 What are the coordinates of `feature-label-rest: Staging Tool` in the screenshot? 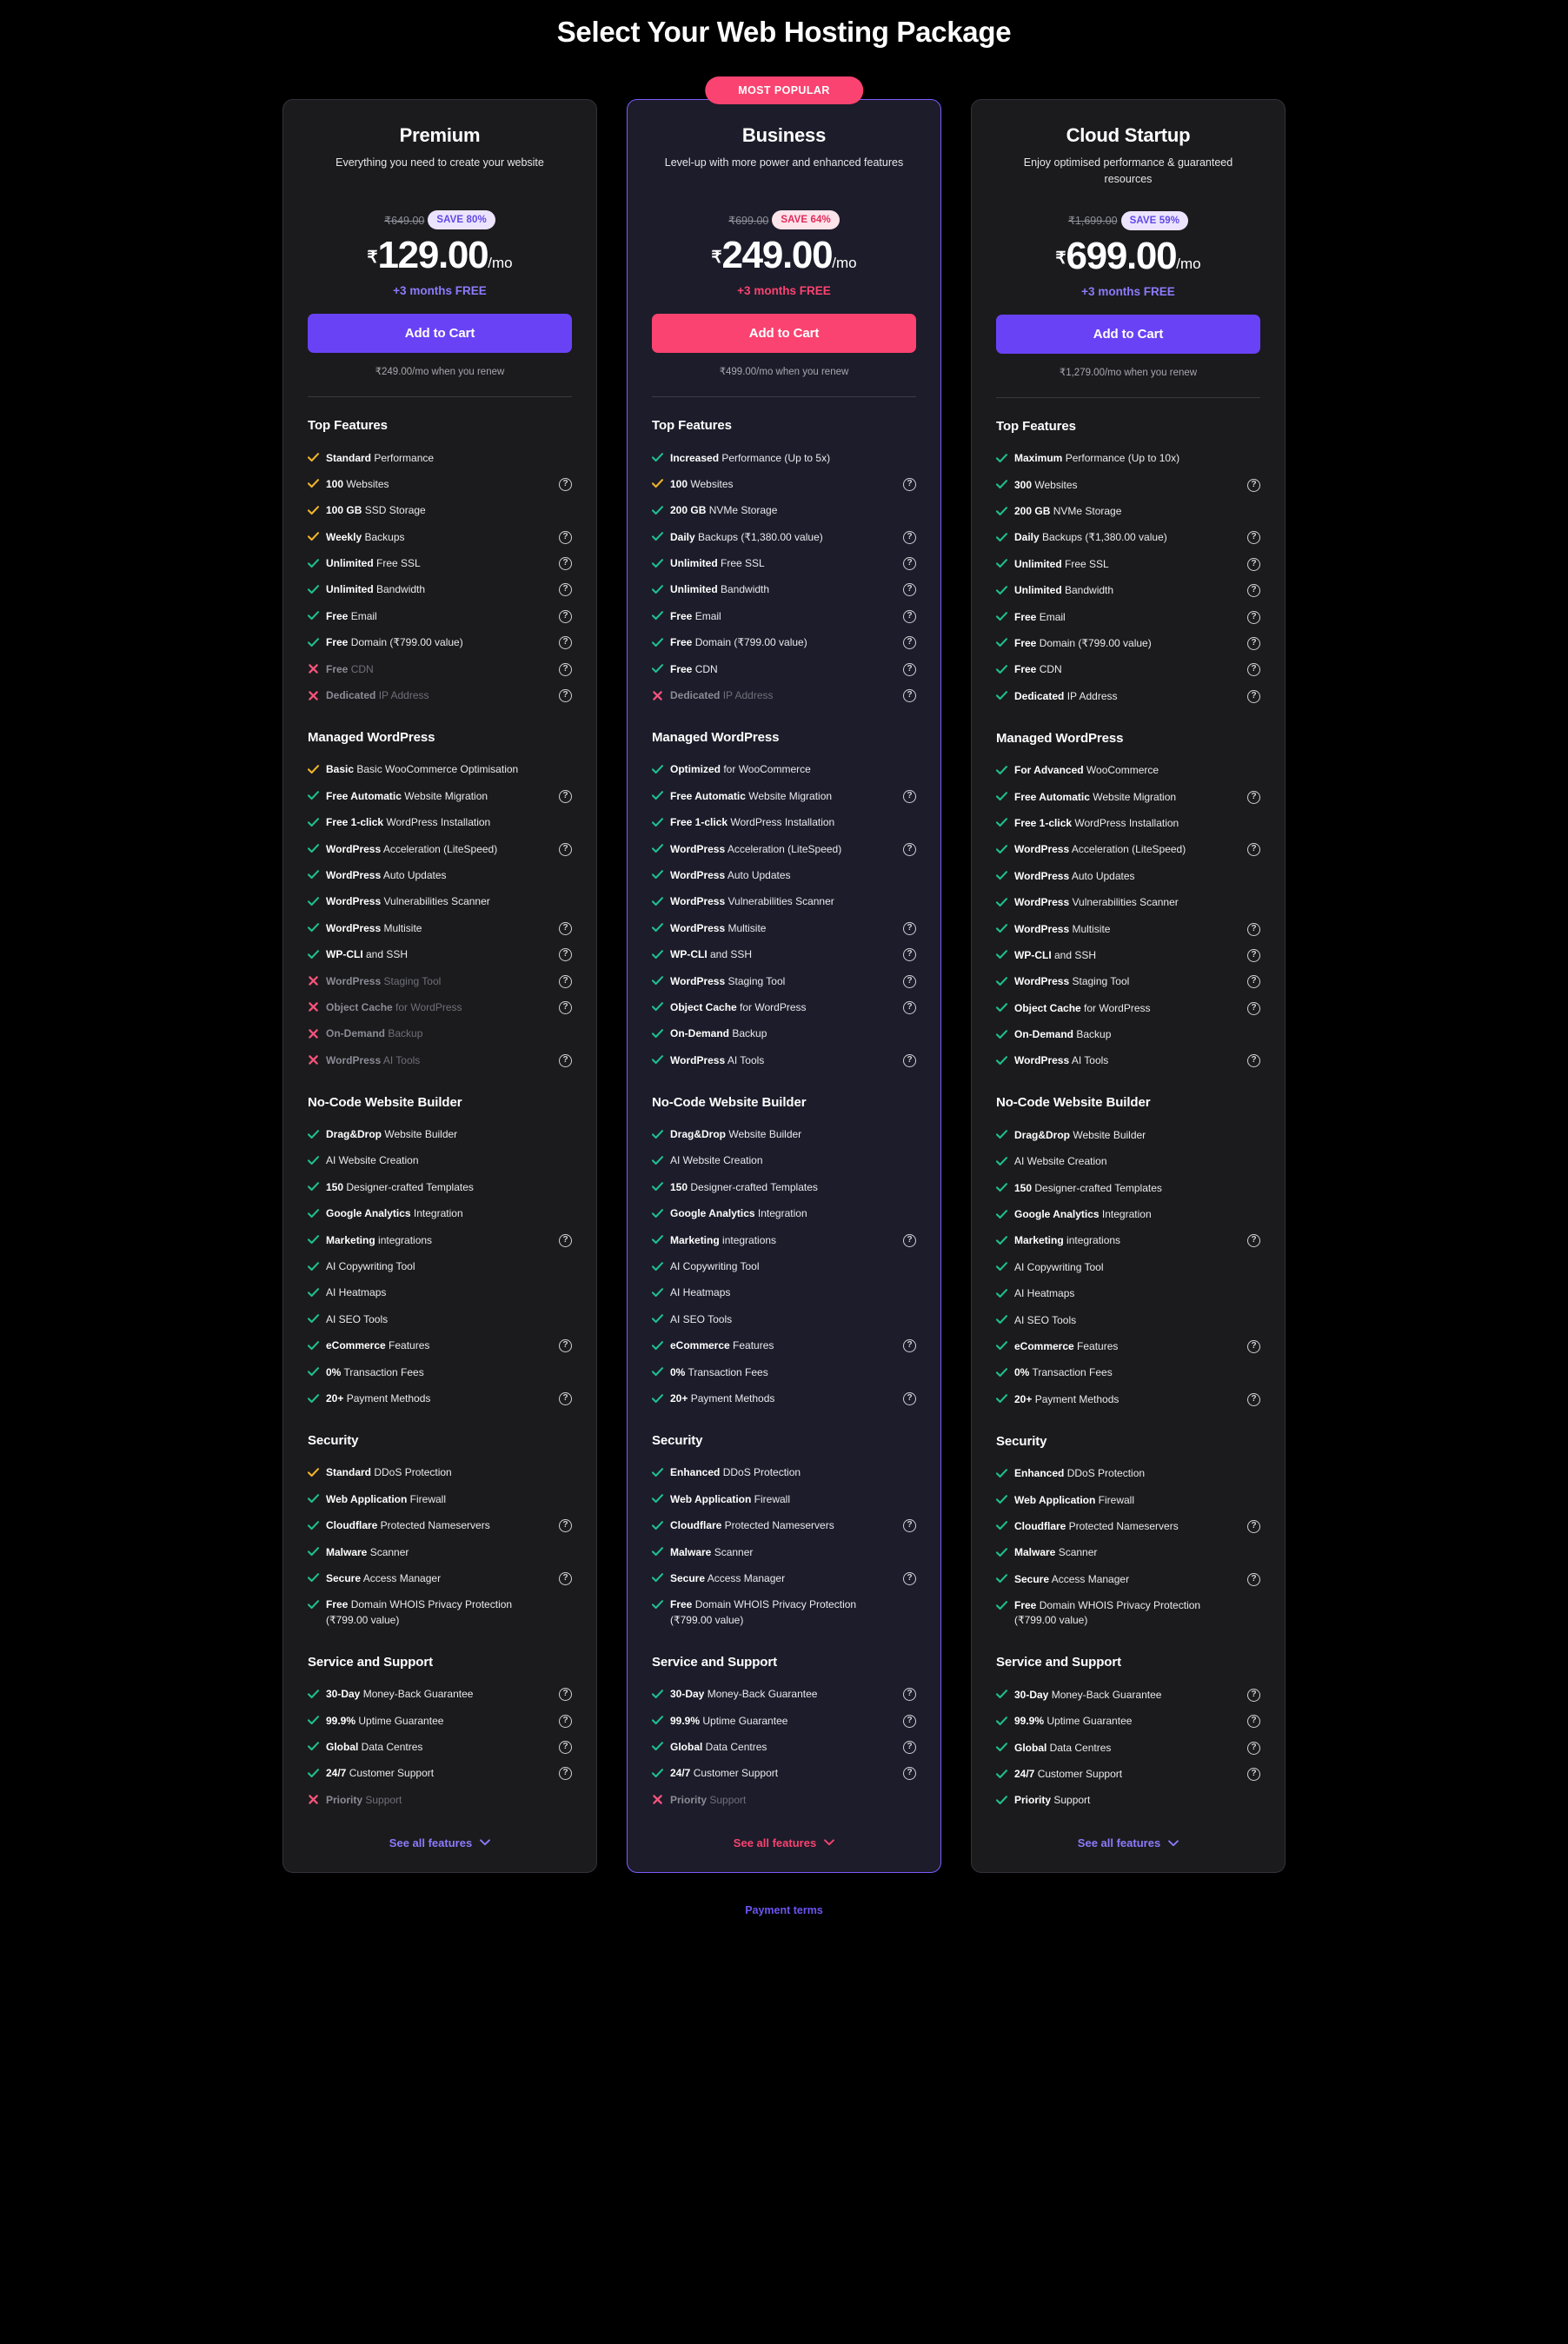 It's located at (411, 980).